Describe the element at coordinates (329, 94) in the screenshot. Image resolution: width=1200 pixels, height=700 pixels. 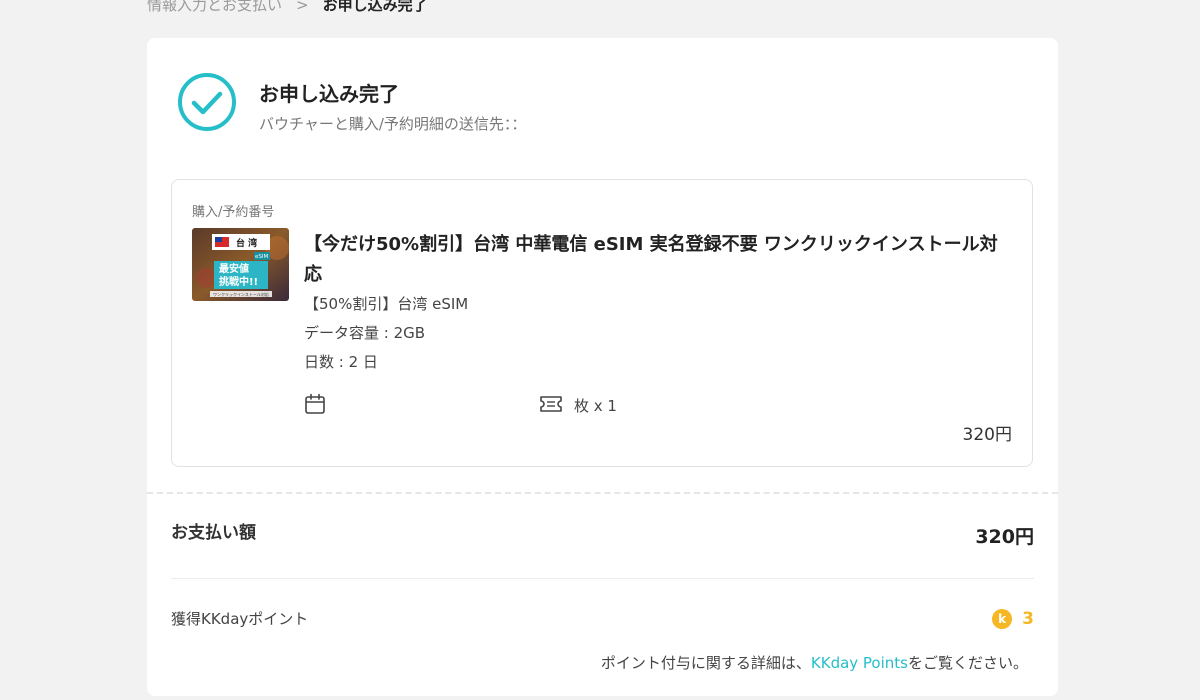
I see `success-title: お申し込み完了` at that location.